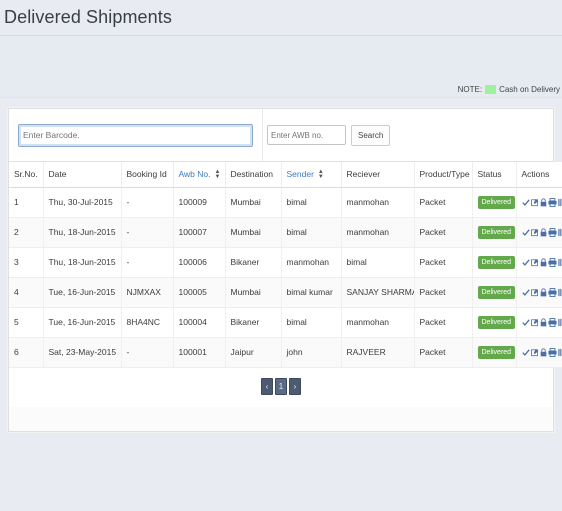 This screenshot has height=511, width=562. Describe the element at coordinates (378, 262) in the screenshot. I see `receiver-cell: bimal` at that location.